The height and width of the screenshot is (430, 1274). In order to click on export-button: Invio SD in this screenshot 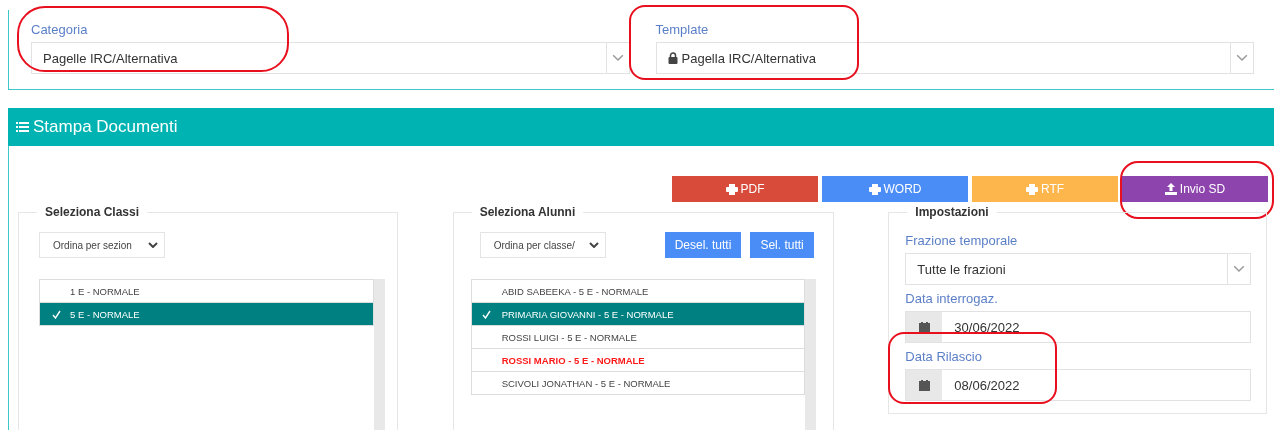, I will do `click(1195, 189)`.